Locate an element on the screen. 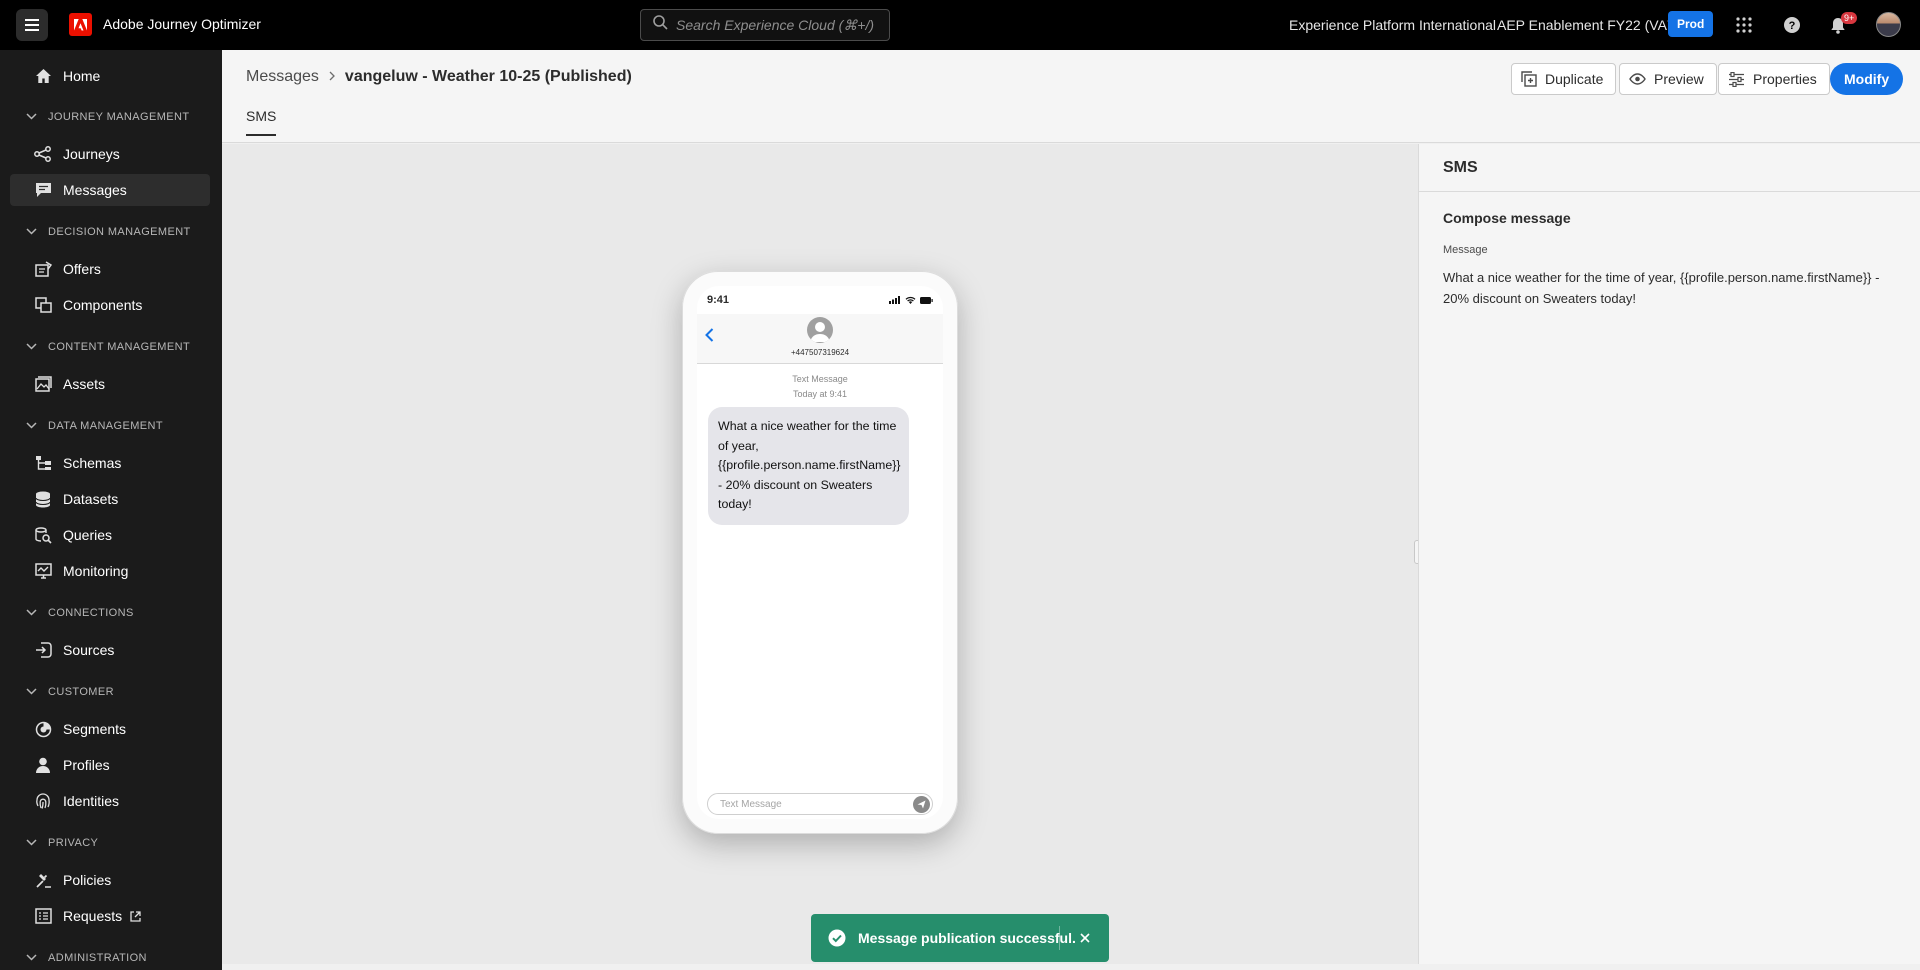 This screenshot has height=970, width=1920. app-title: Adobe Journey Optimizer is located at coordinates (182, 24).